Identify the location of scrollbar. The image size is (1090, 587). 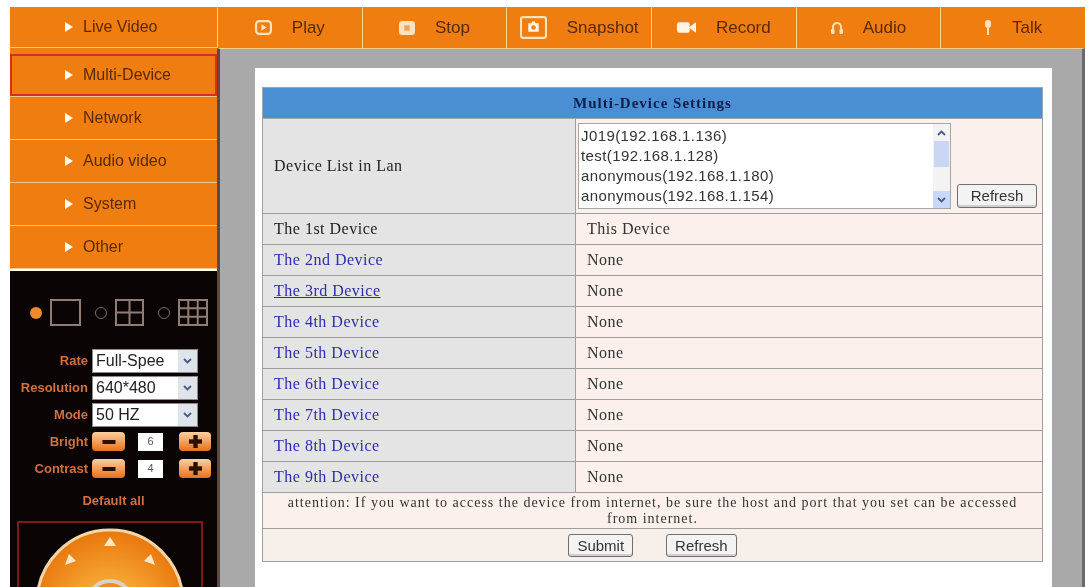
(941, 166).